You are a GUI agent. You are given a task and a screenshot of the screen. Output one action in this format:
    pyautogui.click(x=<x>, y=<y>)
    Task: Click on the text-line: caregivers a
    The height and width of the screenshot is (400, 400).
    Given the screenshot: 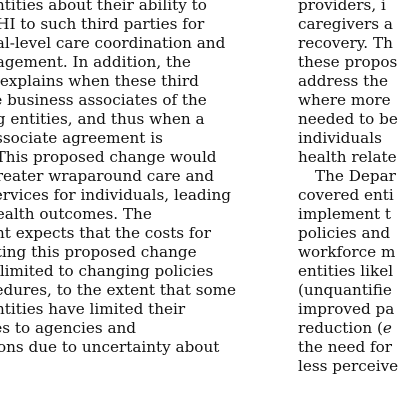 What is the action you would take?
    pyautogui.click(x=345, y=24)
    